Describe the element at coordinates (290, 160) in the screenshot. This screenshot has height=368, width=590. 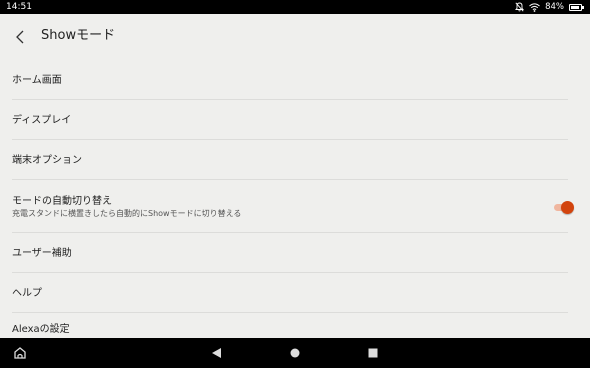
I see `settings-item-device-options: 端末オプション` at that location.